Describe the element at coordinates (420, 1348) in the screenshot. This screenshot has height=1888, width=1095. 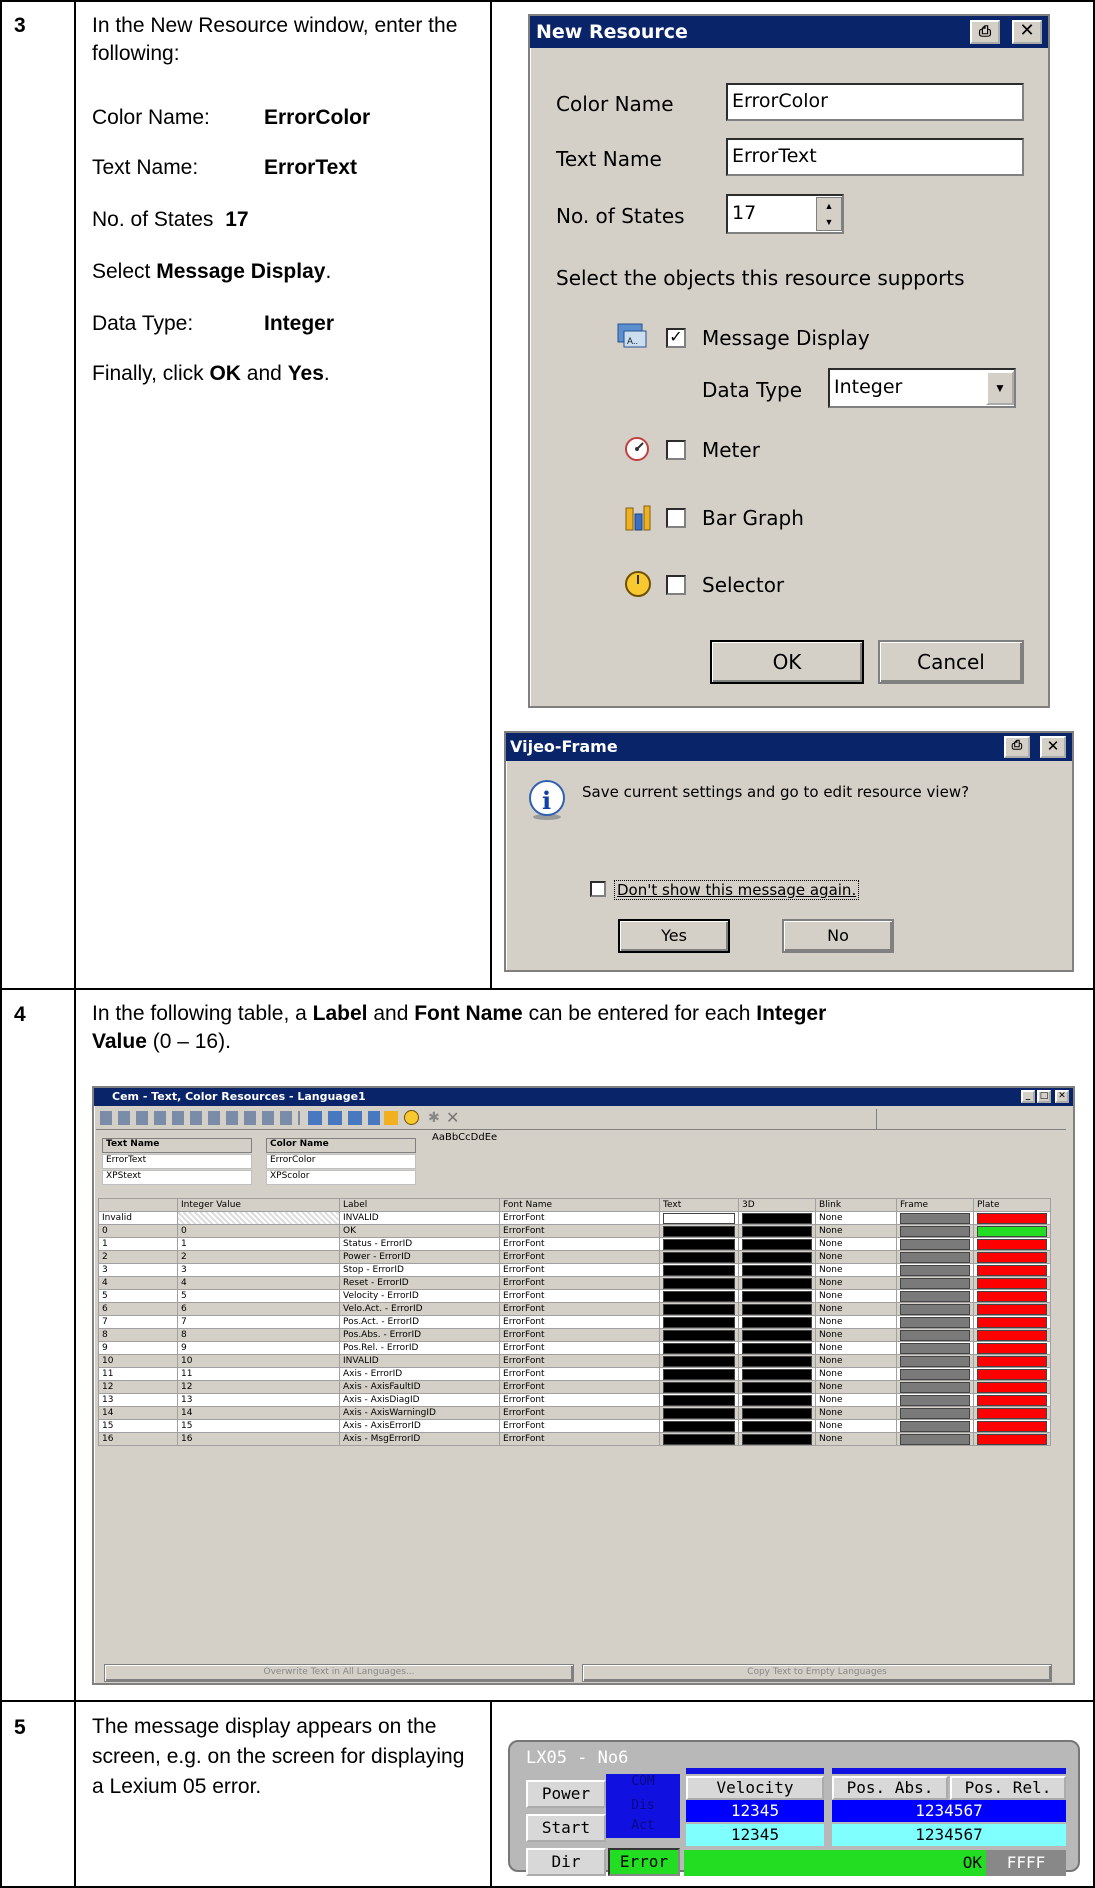
I see `label-cell: Pos.Rel. - ErrorID` at that location.